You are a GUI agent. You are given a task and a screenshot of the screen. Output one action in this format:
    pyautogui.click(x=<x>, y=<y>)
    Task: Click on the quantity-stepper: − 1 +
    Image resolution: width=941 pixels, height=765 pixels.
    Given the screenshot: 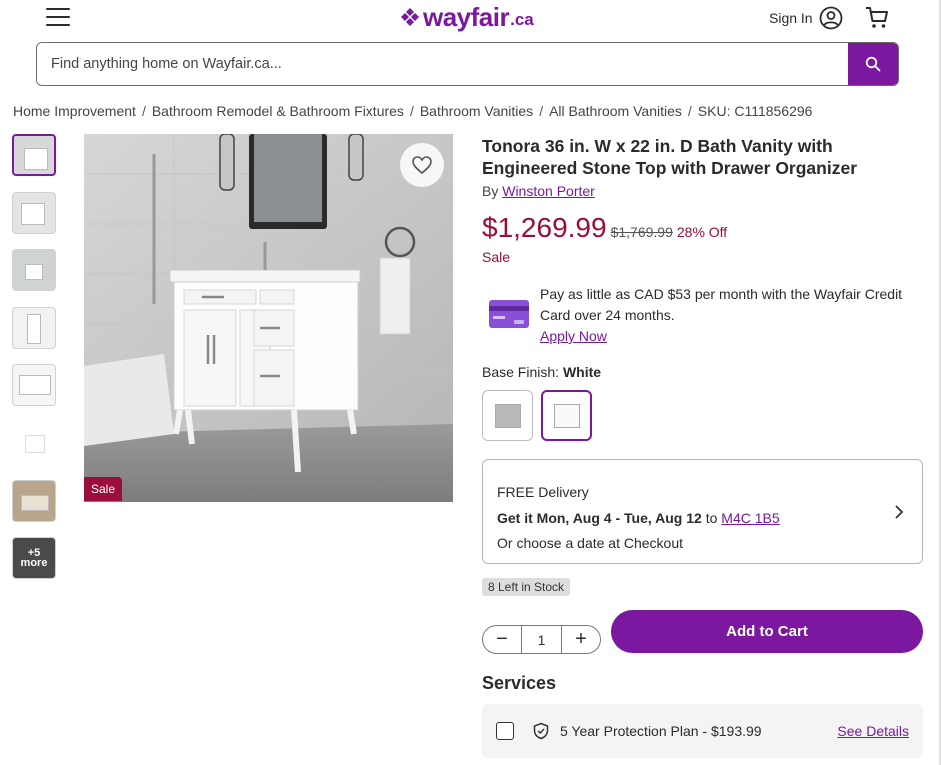 What is the action you would take?
    pyautogui.click(x=541, y=639)
    